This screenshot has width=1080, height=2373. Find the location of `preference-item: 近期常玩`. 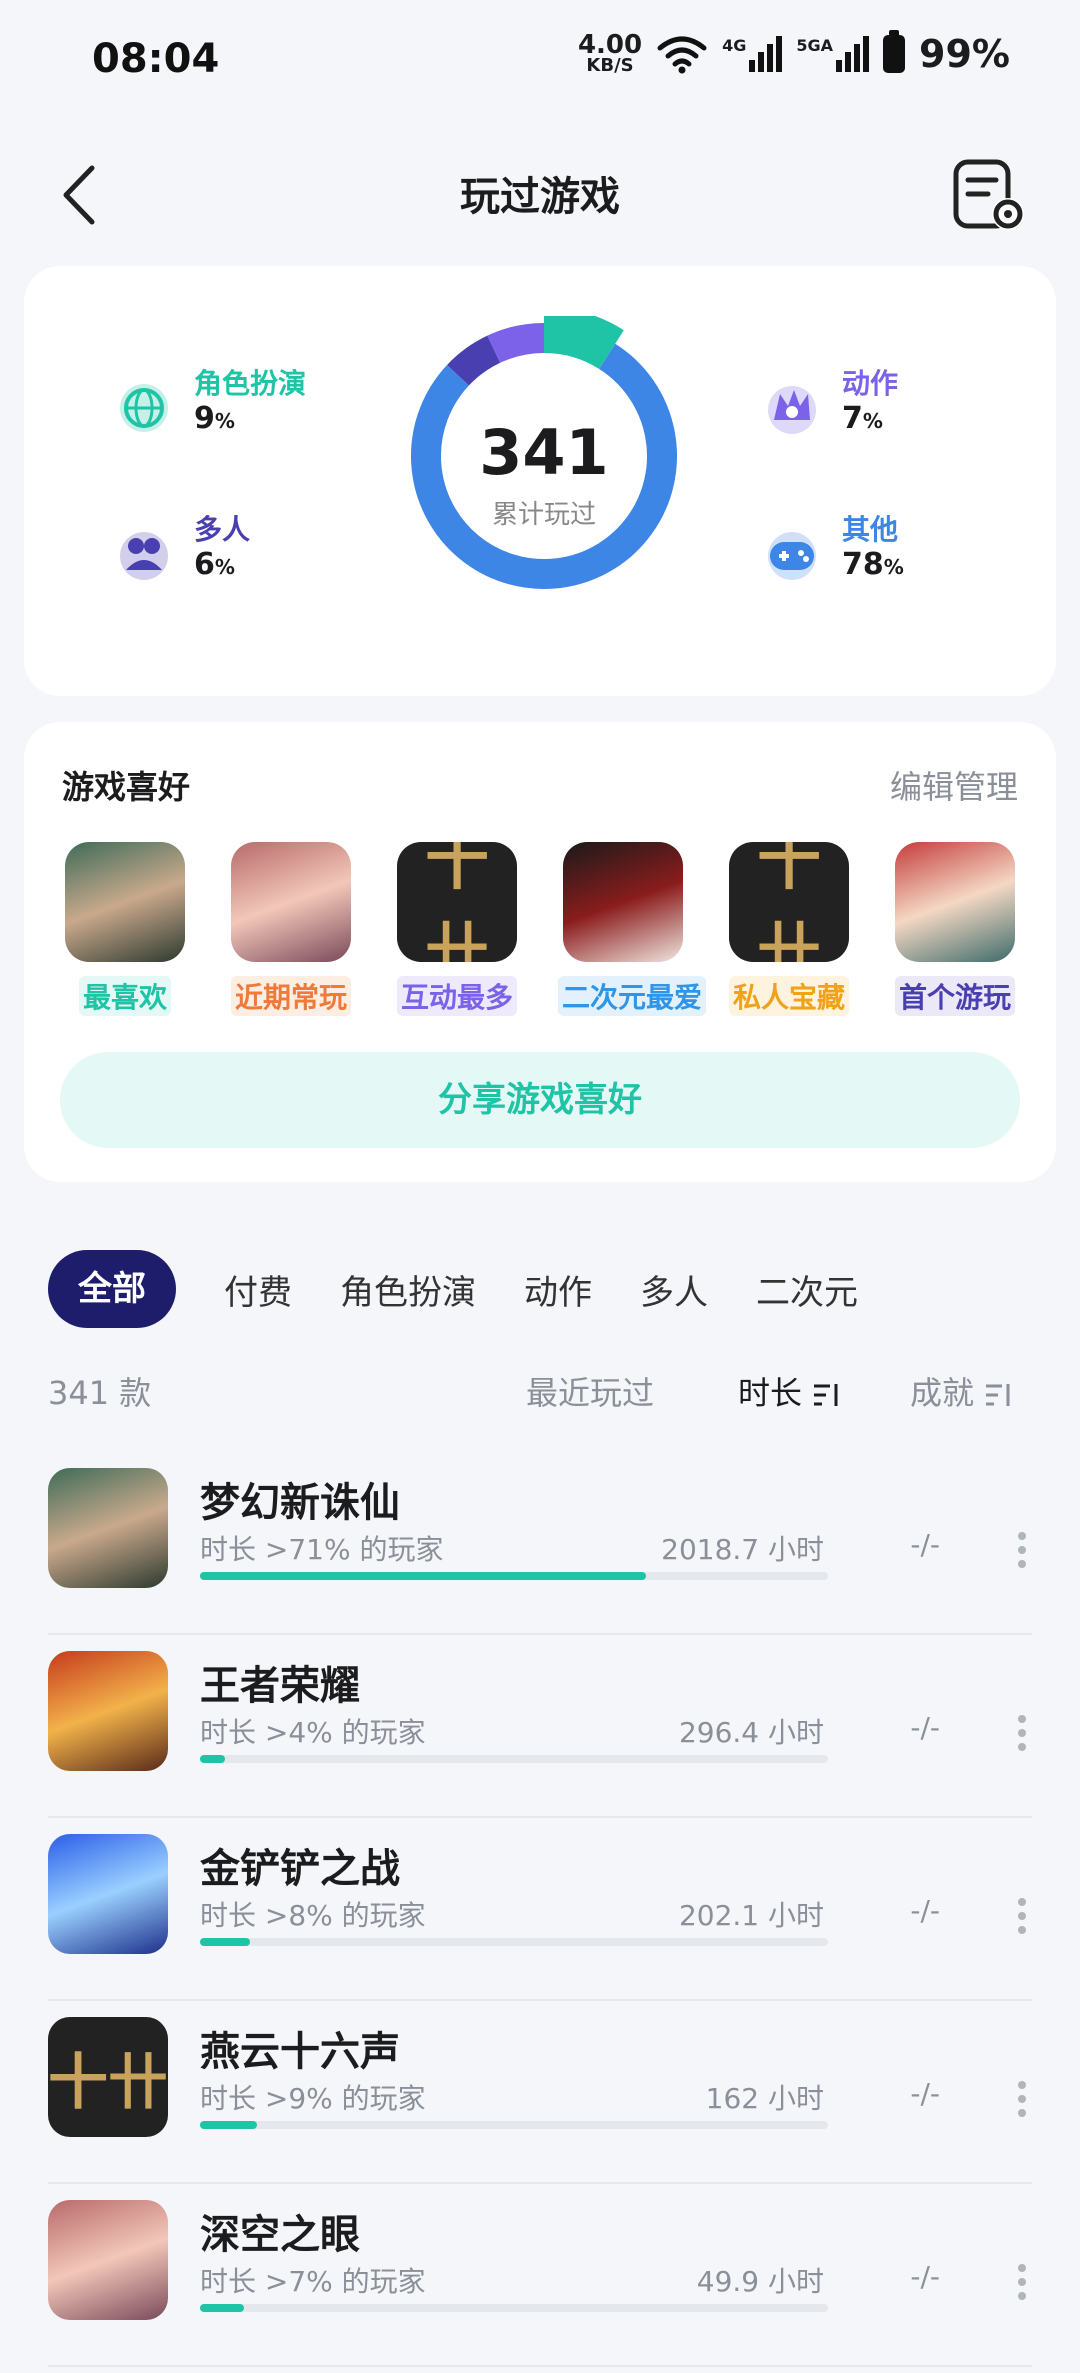

preference-item: 近期常玩 is located at coordinates (291, 929).